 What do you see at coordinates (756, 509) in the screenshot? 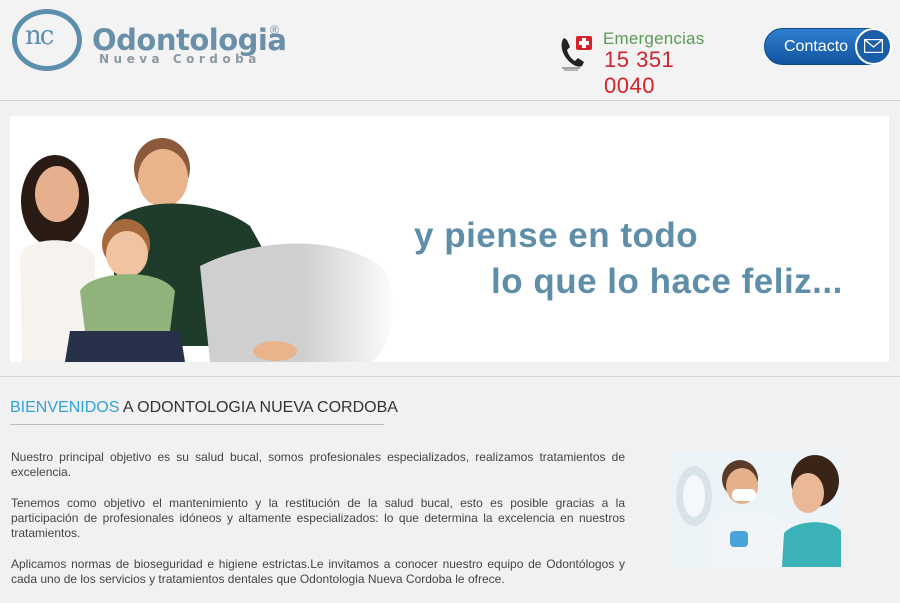
I see `dentist-photo` at bounding box center [756, 509].